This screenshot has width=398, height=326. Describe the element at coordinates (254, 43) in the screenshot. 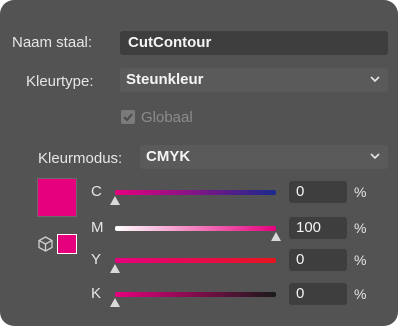

I see `swatch-name-input: CutContour` at that location.